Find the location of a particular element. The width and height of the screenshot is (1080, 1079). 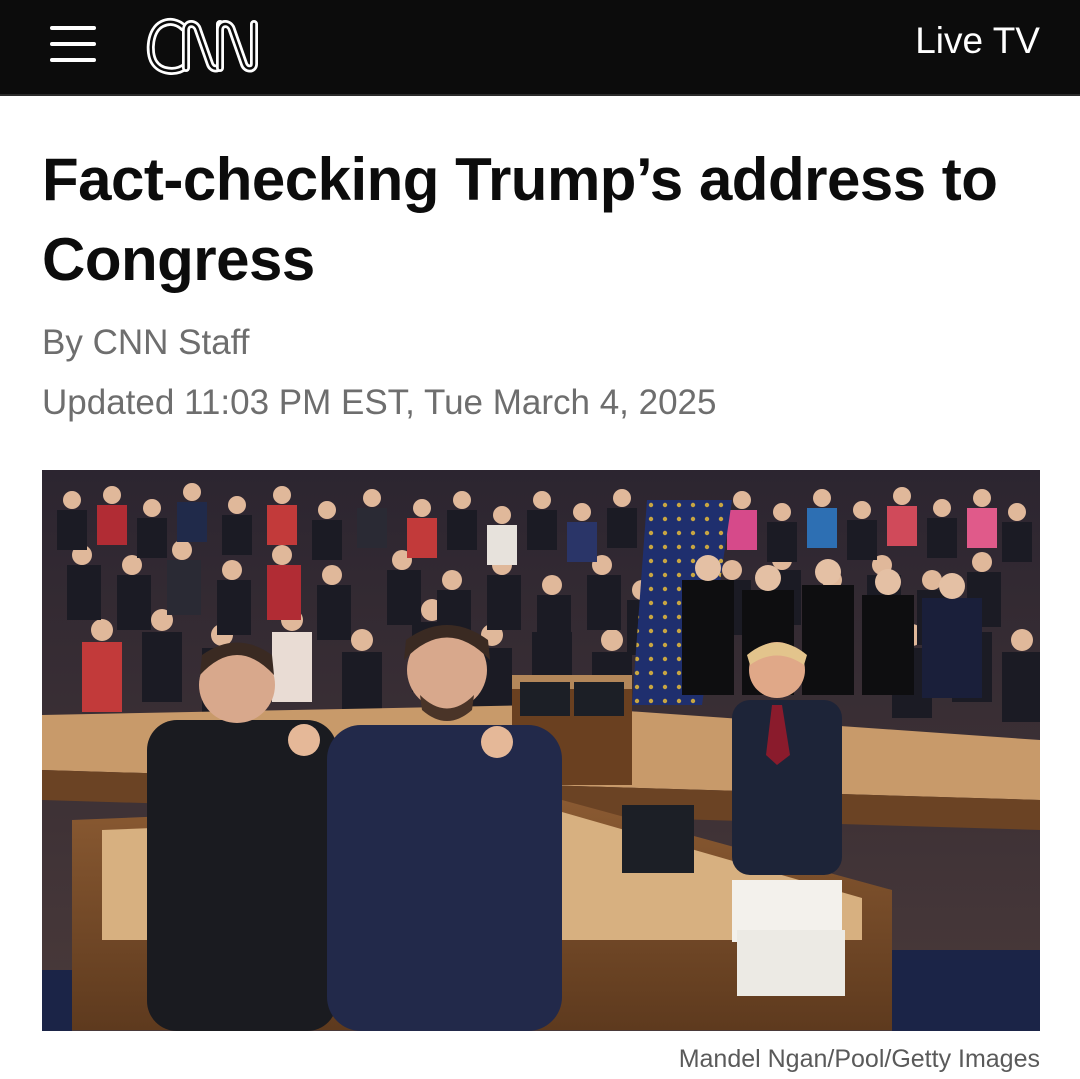

cnn-logo is located at coordinates (210, 46).